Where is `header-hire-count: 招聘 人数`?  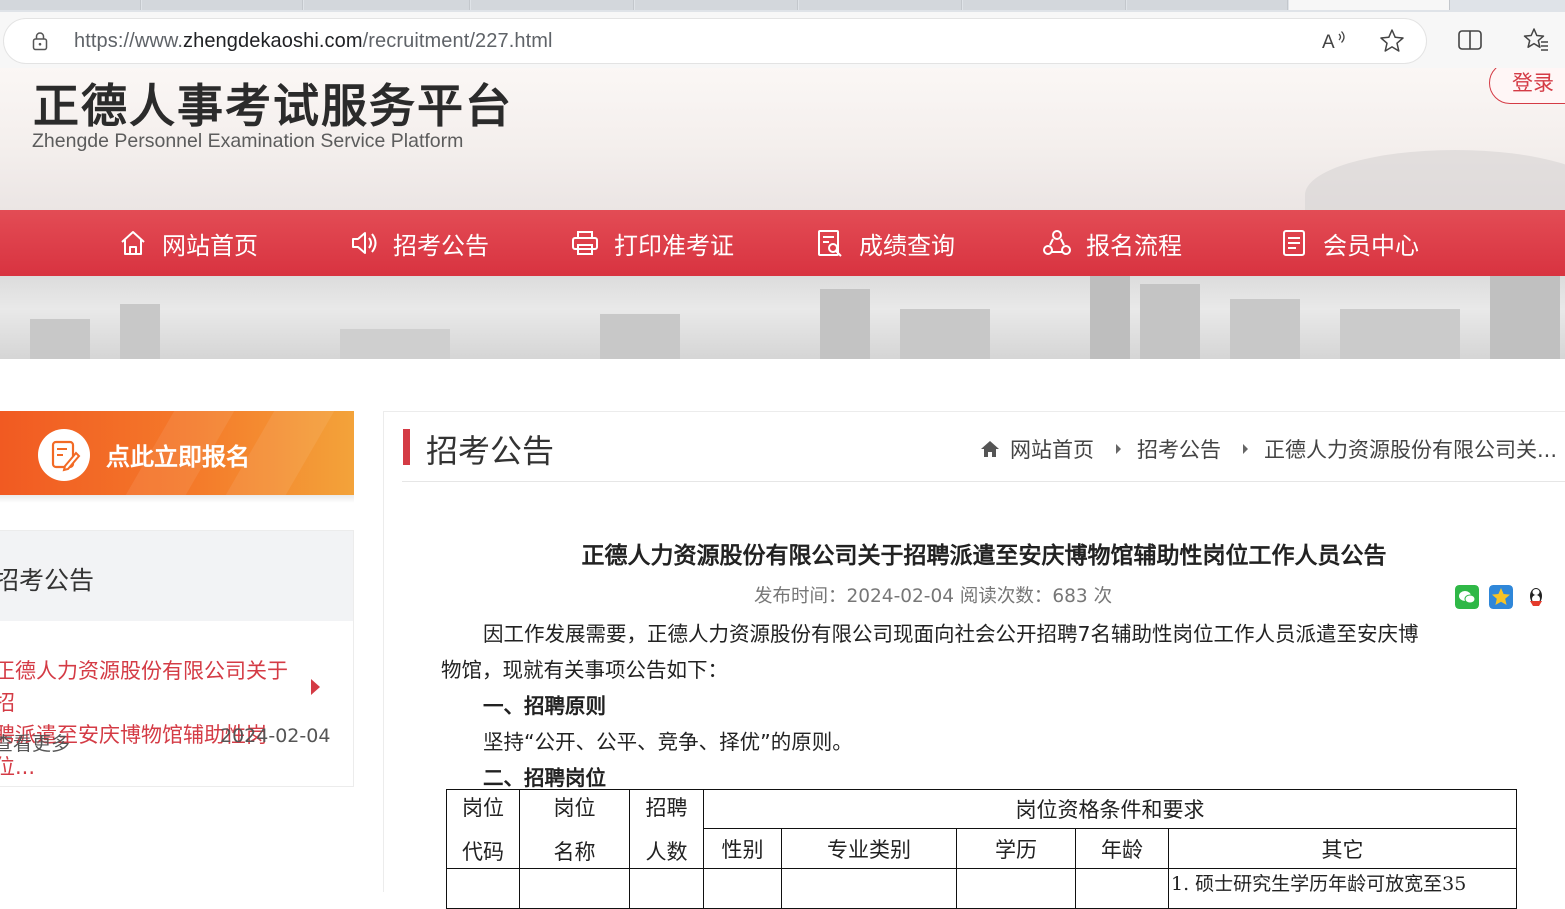 header-hire-count: 招聘 人数 is located at coordinates (666, 829).